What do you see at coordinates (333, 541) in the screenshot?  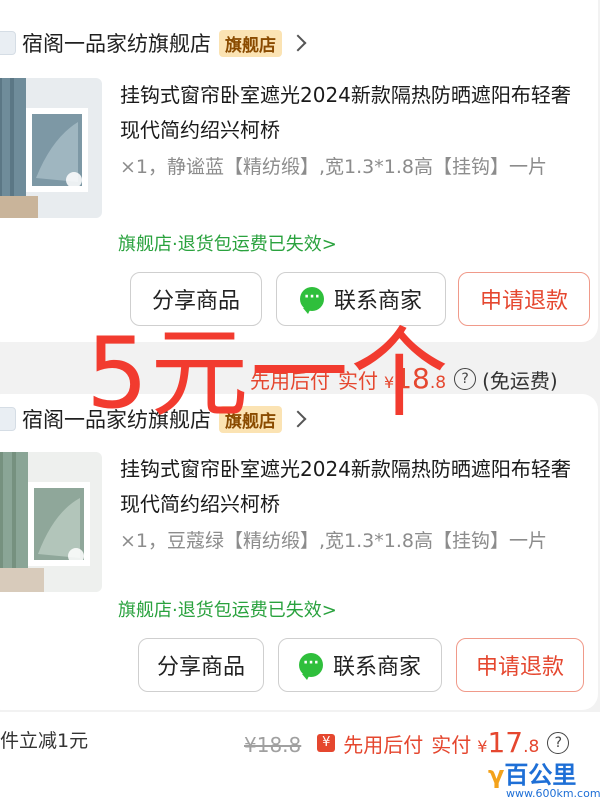 I see `product-sku: ×1，豆蔻绿【精纺缎】,宽1.3*1.8高【挂钩】一片` at bounding box center [333, 541].